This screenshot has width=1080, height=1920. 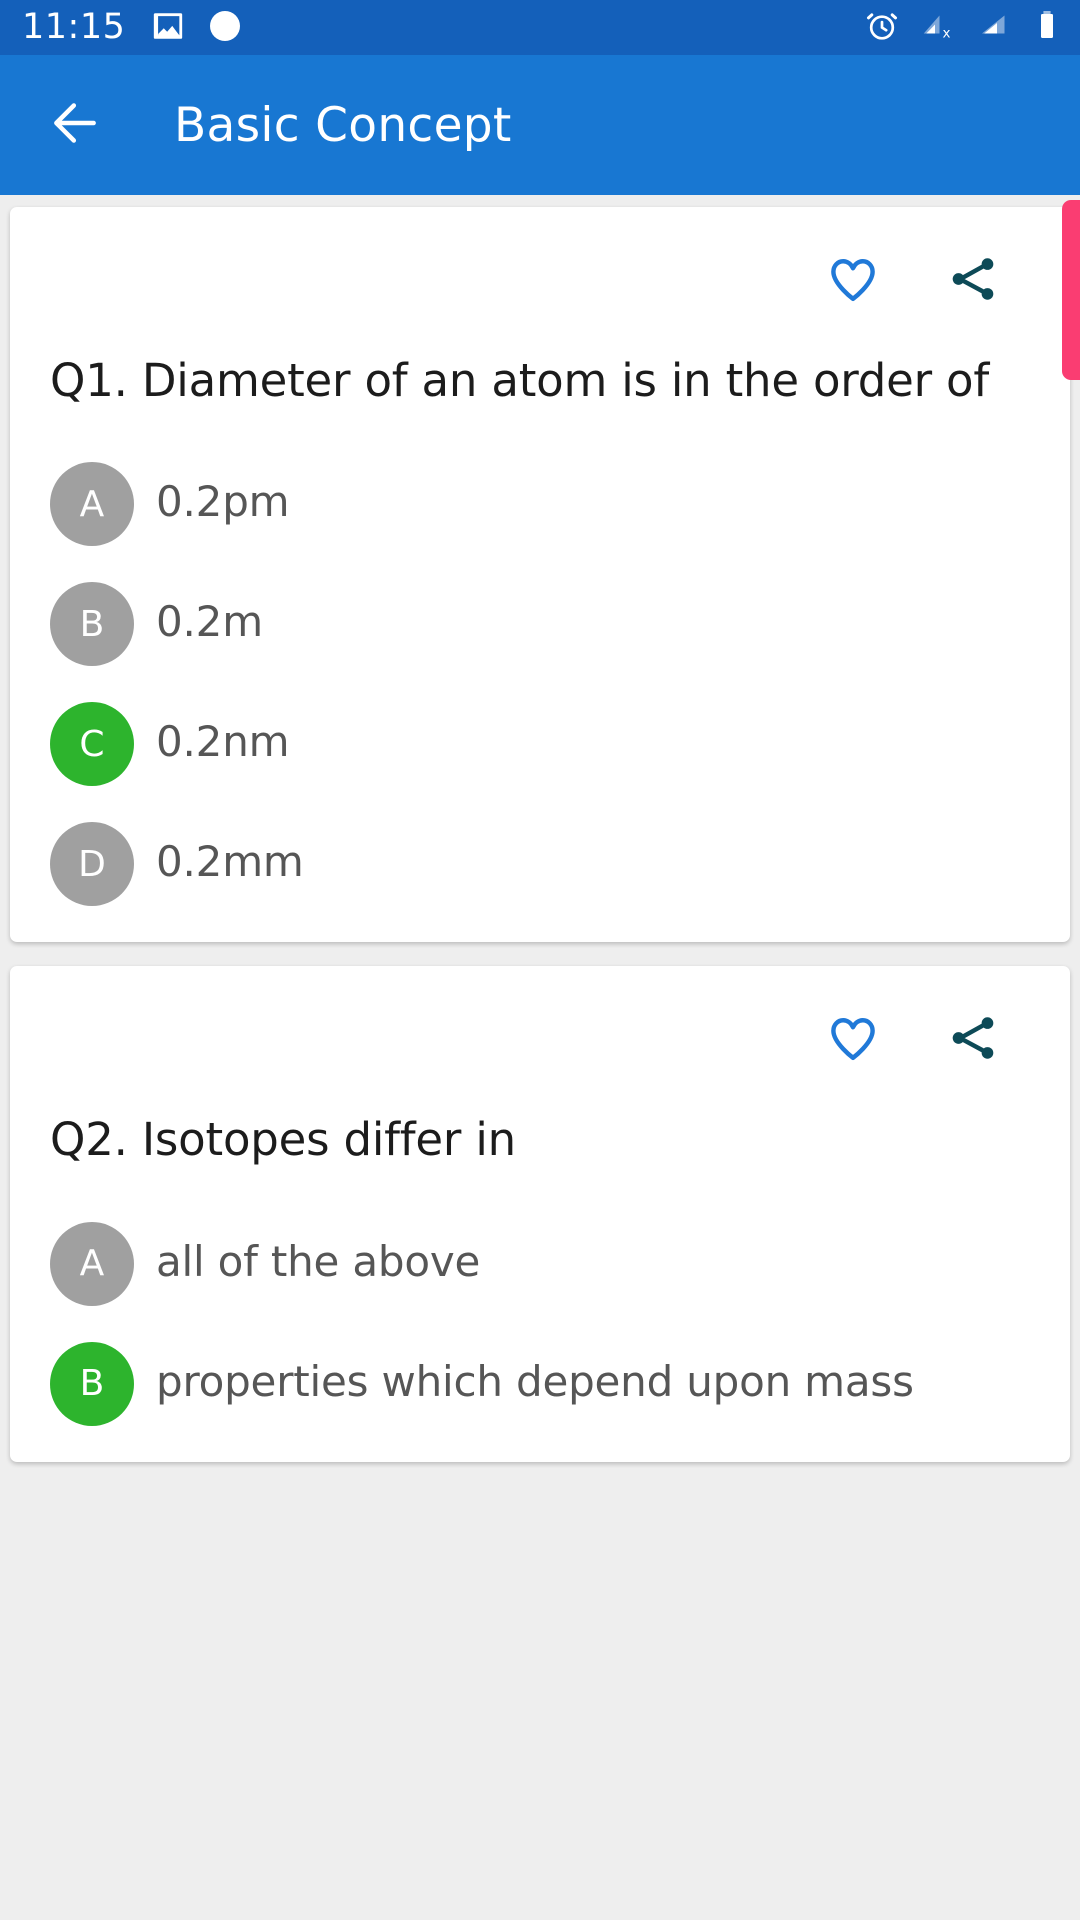 What do you see at coordinates (283, 1140) in the screenshot?
I see `question-text: Q2. Isotopes differ in` at bounding box center [283, 1140].